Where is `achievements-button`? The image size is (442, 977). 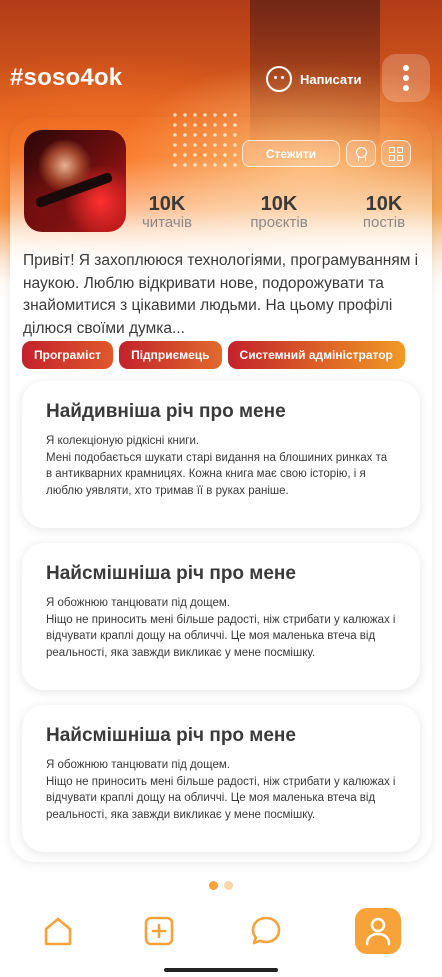
achievements-button is located at coordinates (361, 153).